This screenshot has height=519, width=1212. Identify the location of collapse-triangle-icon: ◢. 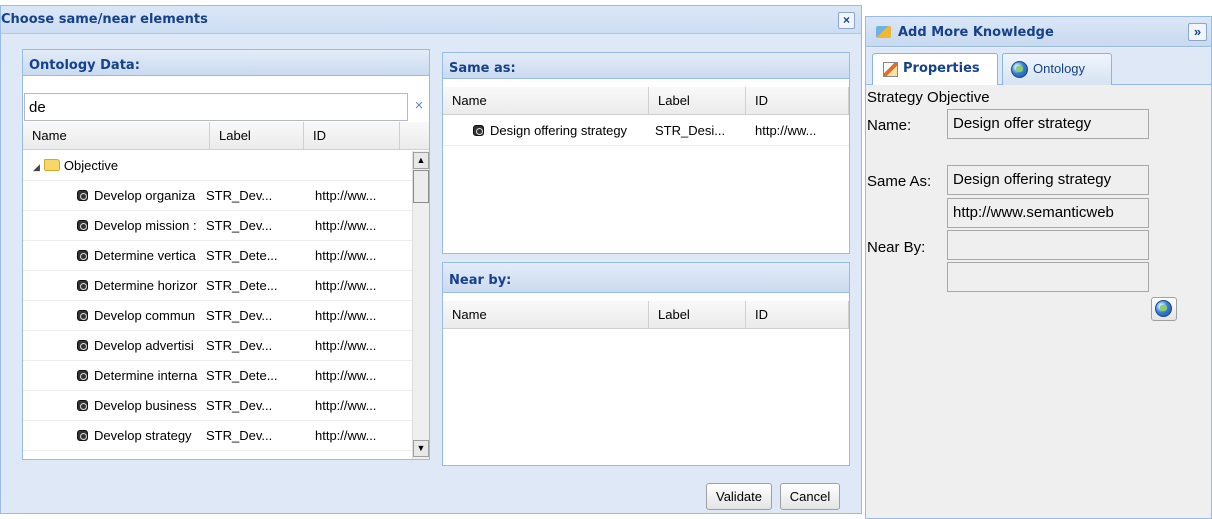
(36, 167).